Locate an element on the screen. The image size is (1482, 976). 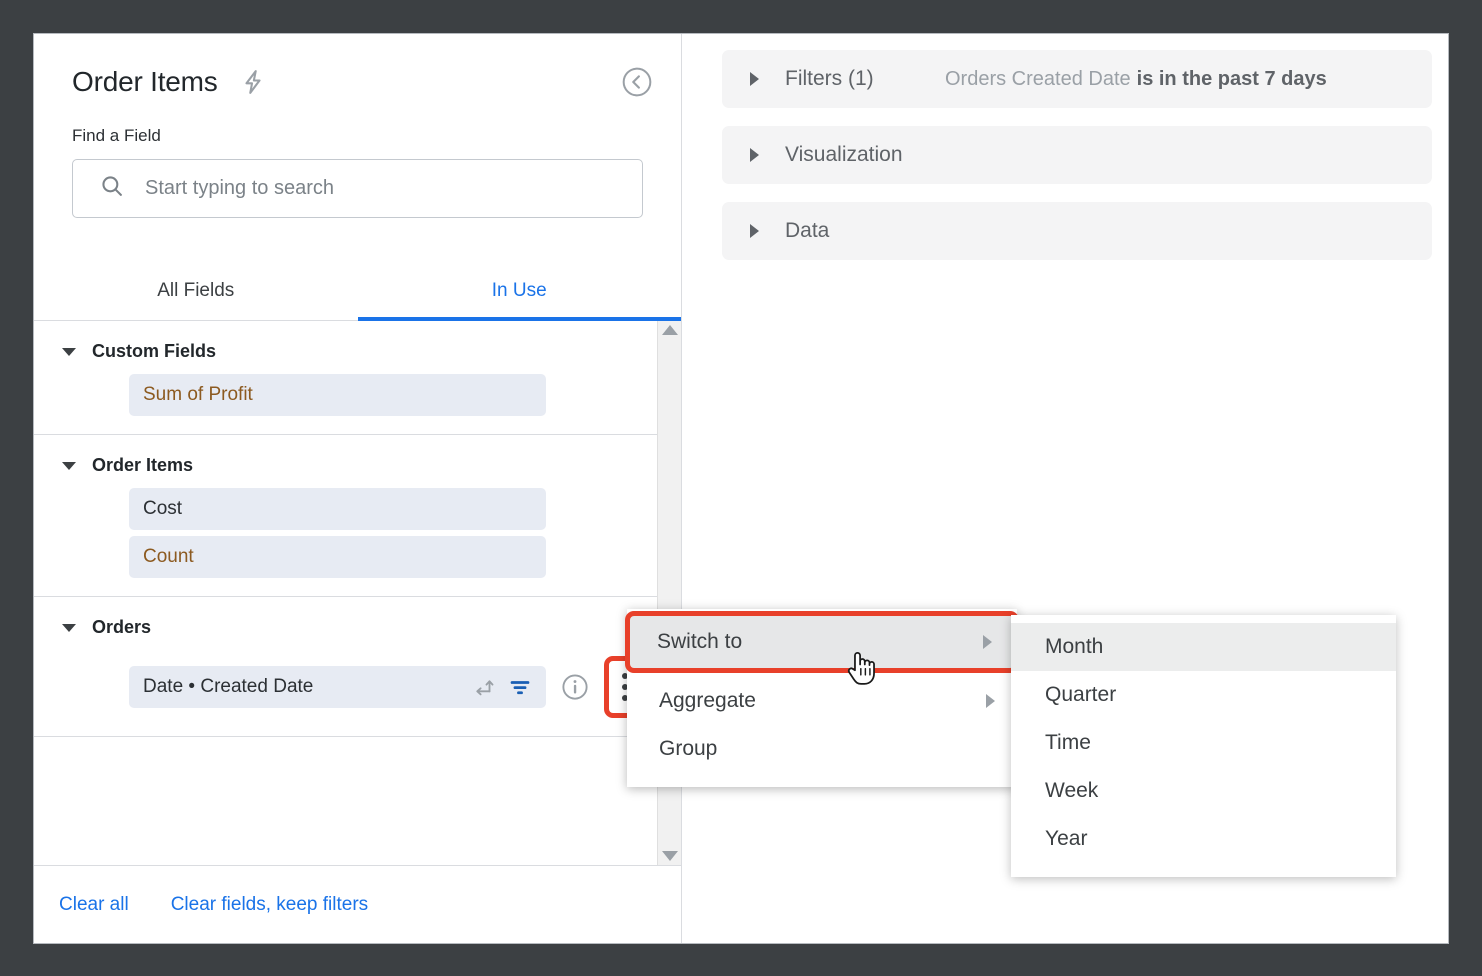
section-visualization: Visualization is located at coordinates (1077, 155).